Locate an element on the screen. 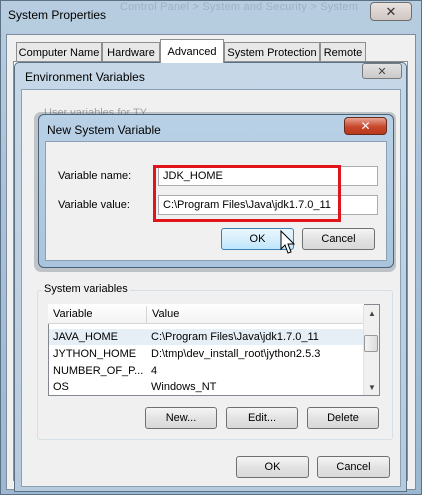 The width and height of the screenshot is (422, 495). ok-button: OK is located at coordinates (272, 467).